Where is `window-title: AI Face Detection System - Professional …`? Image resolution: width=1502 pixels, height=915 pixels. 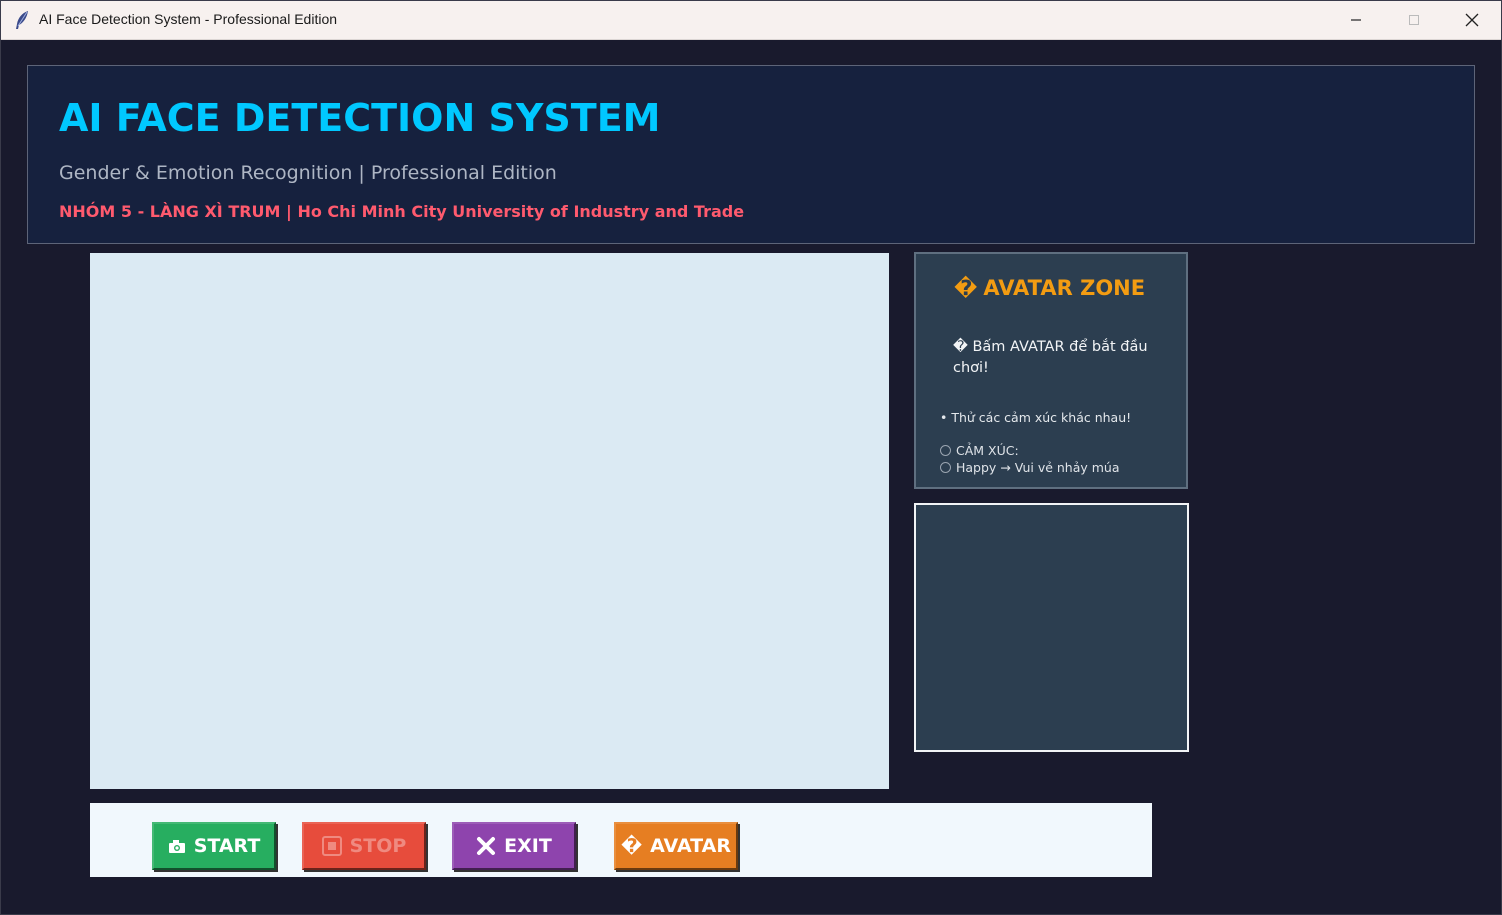 window-title: AI Face Detection System - Professional … is located at coordinates (188, 19).